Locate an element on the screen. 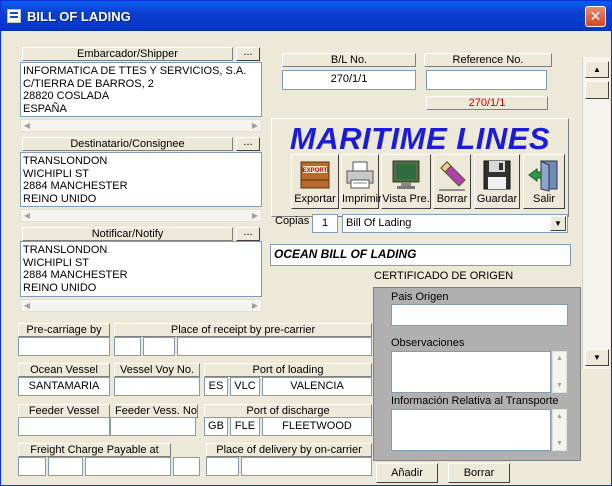  print-button: Imprimir is located at coordinates (361, 181).